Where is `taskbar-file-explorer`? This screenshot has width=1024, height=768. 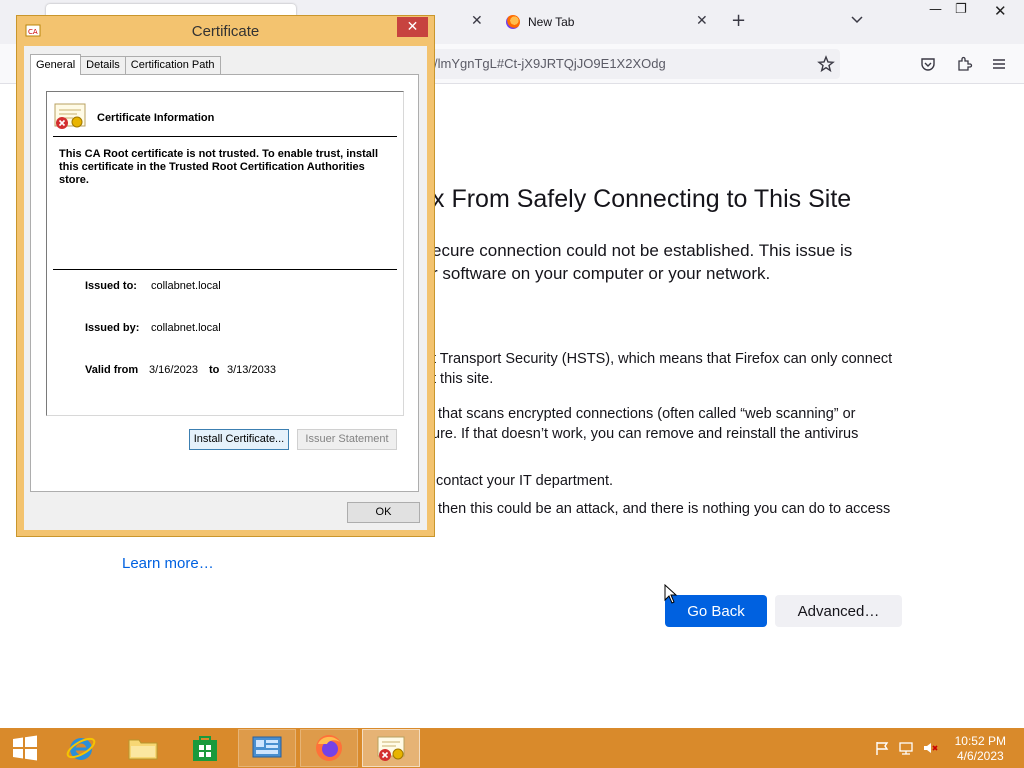 taskbar-file-explorer is located at coordinates (143, 748).